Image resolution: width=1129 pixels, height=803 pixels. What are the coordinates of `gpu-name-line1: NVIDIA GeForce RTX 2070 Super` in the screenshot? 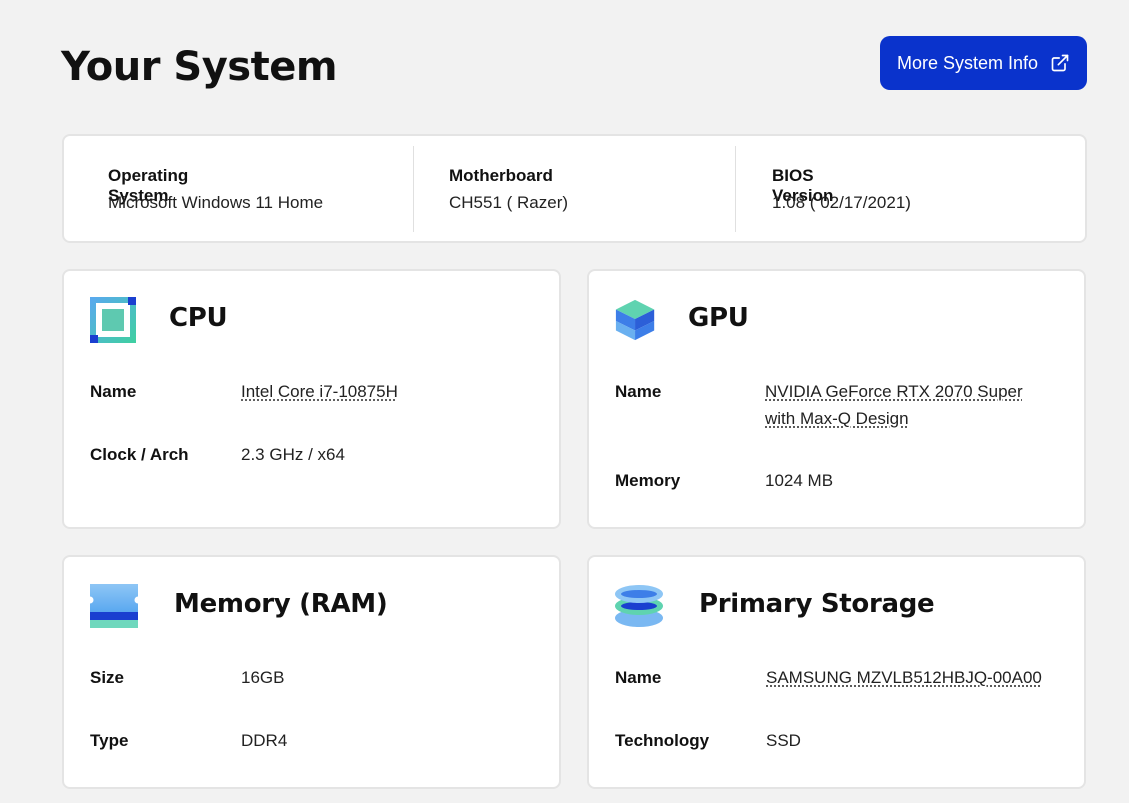 It's located at (894, 391).